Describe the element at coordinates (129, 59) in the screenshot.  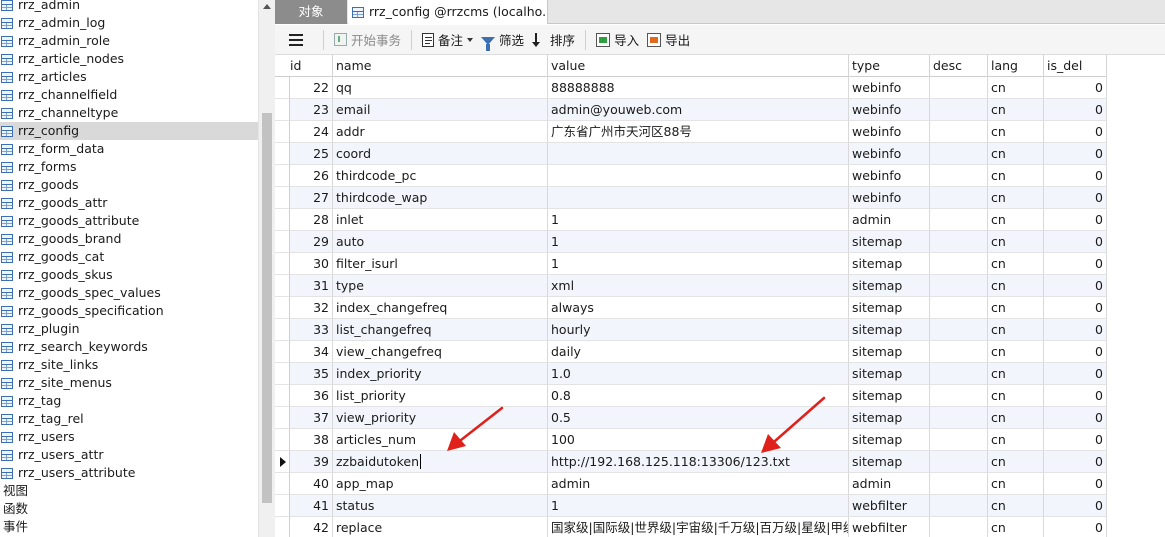
I see `table-item: rrz_article_nodes` at that location.